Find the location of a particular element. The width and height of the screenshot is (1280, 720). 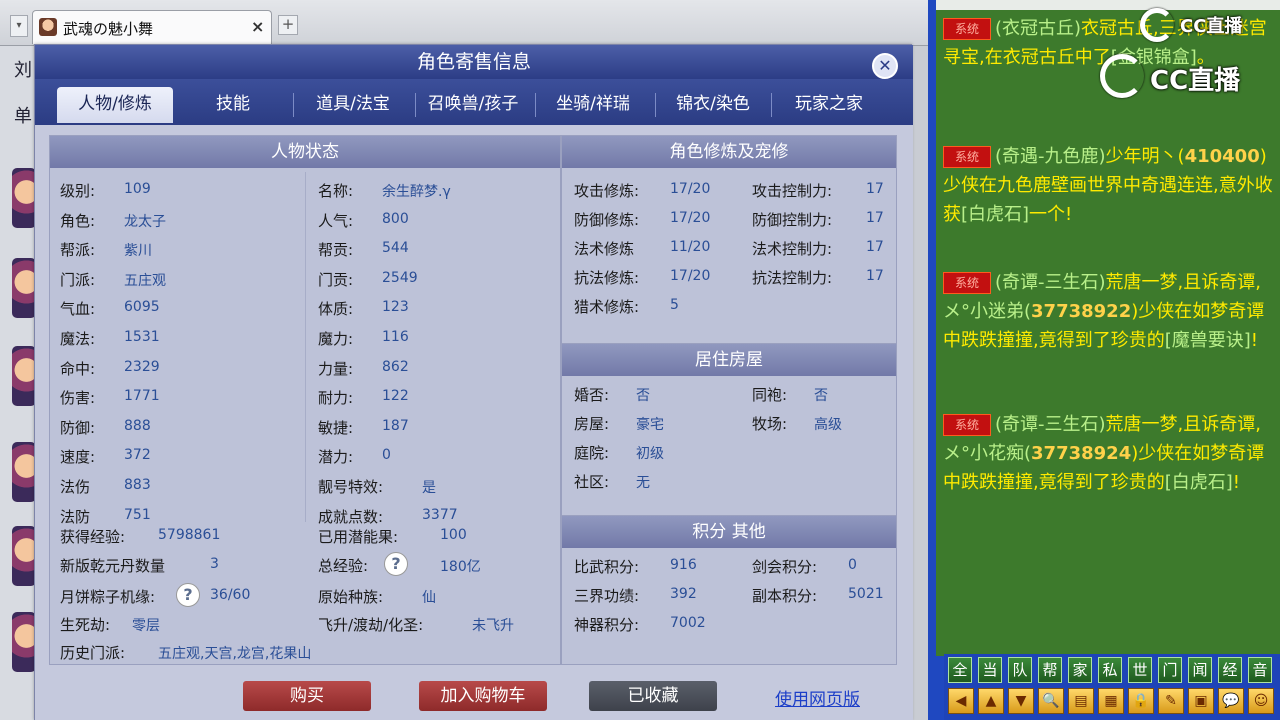

chat-channel-button: 音 is located at coordinates (1260, 670).